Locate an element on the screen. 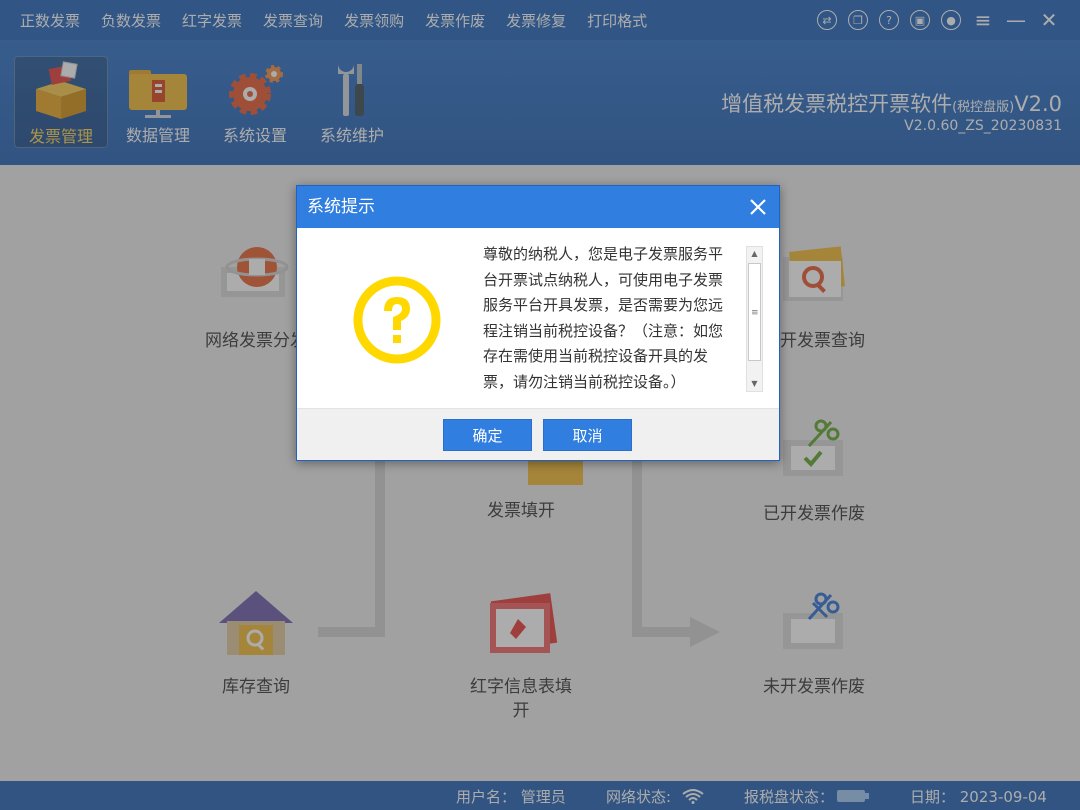  cancel-button: 取消 is located at coordinates (587, 435).